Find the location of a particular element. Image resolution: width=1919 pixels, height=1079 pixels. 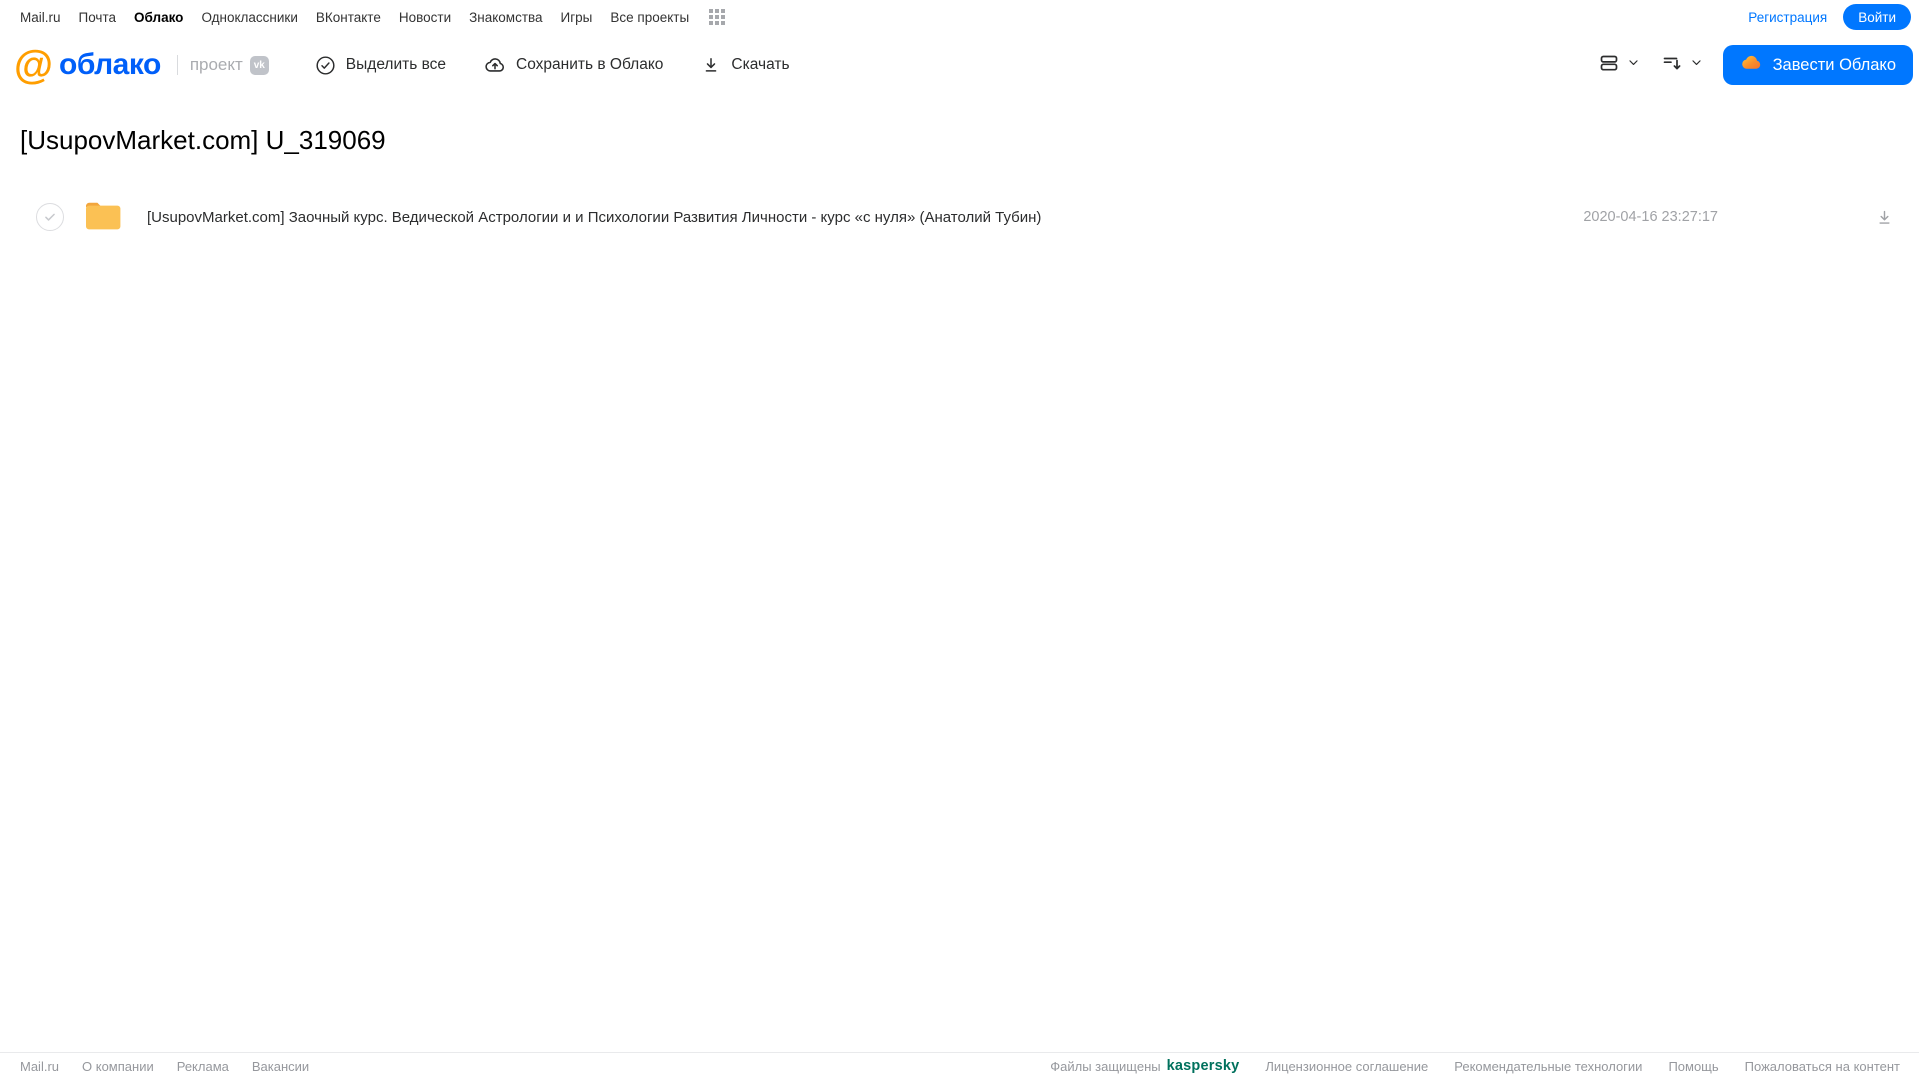

footer-link-help: Помощь is located at coordinates (1693, 1066).